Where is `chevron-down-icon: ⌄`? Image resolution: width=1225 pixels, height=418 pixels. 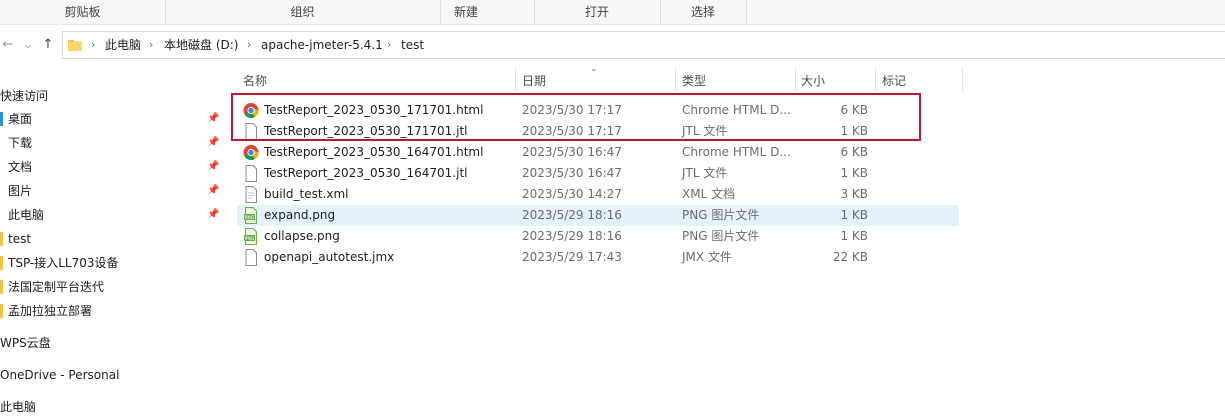
chevron-down-icon: ⌄ is located at coordinates (28, 45).